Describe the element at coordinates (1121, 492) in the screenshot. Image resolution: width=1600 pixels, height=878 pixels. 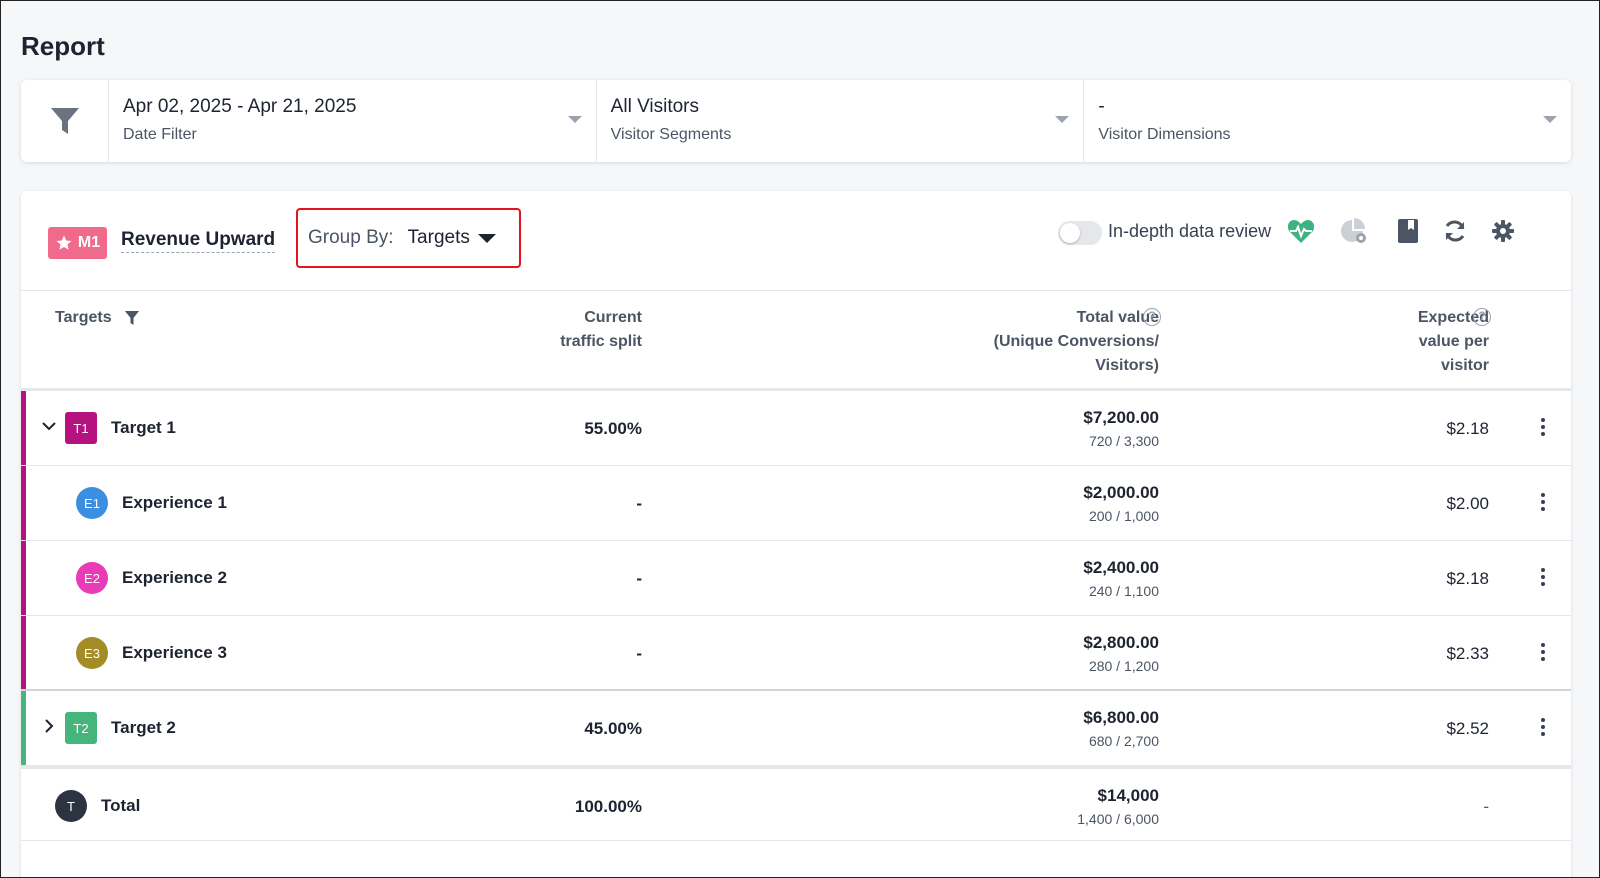
I see `total-value: $2,000.00` at that location.